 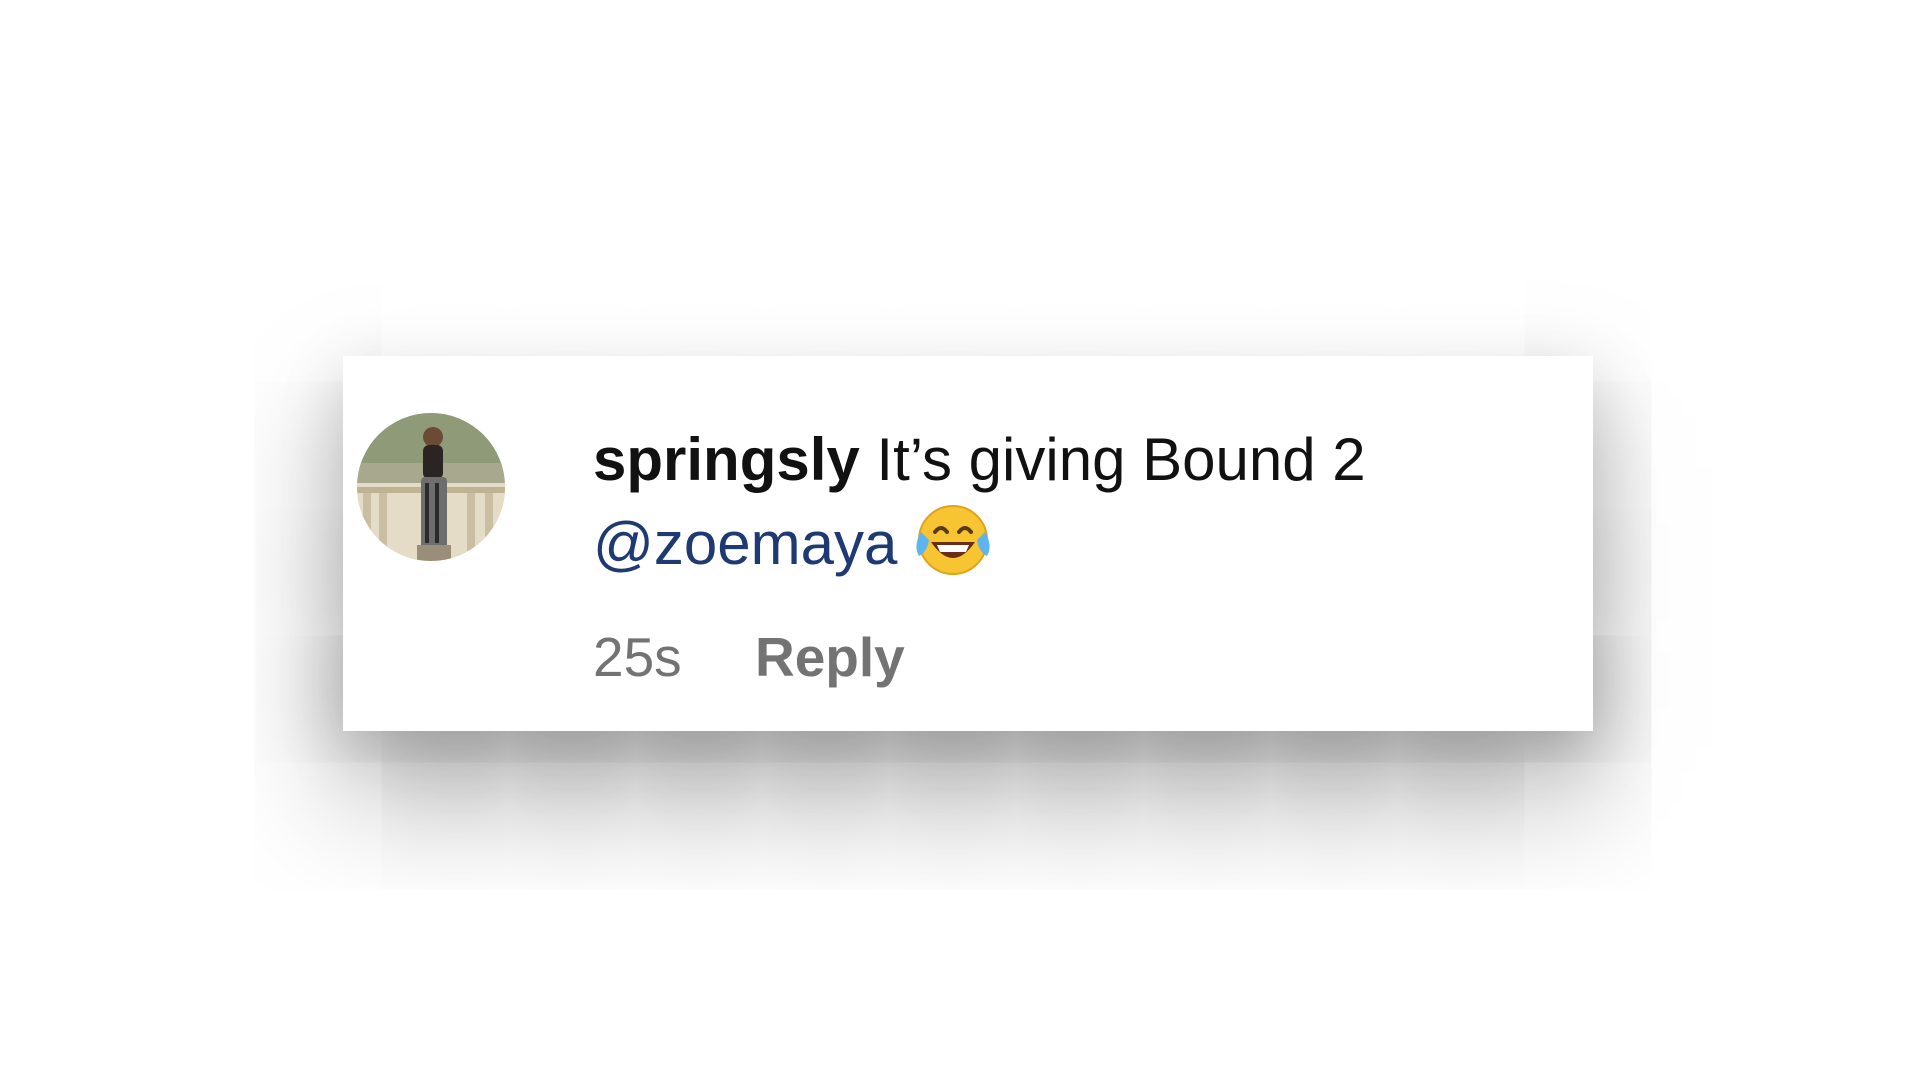 I want to click on profile-photo-icon, so click(x=431, y=487).